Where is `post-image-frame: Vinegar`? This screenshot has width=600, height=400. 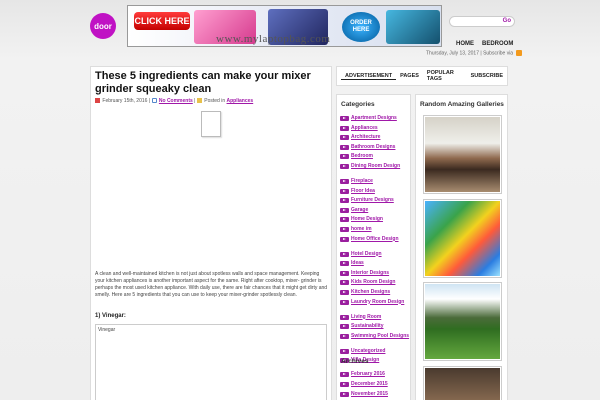
post-image-frame: Vinegar is located at coordinates (211, 362).